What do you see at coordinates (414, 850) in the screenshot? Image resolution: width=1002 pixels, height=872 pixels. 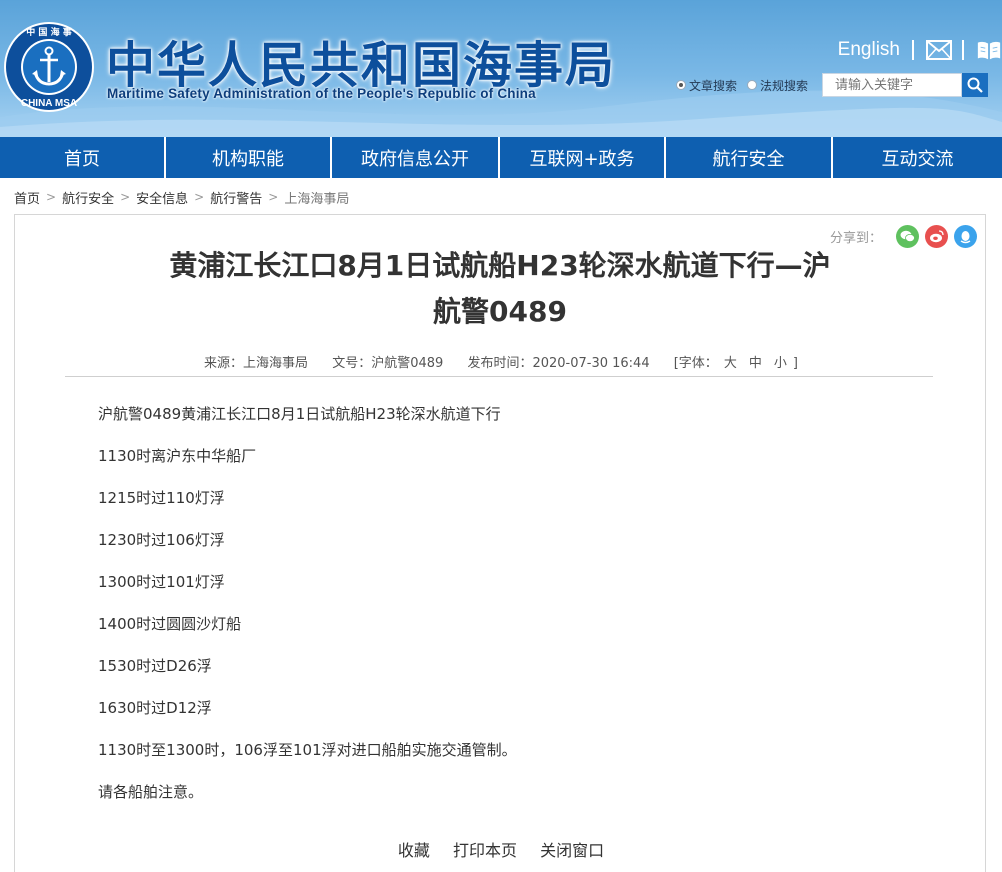 I see `bookmark-link: 收藏` at bounding box center [414, 850].